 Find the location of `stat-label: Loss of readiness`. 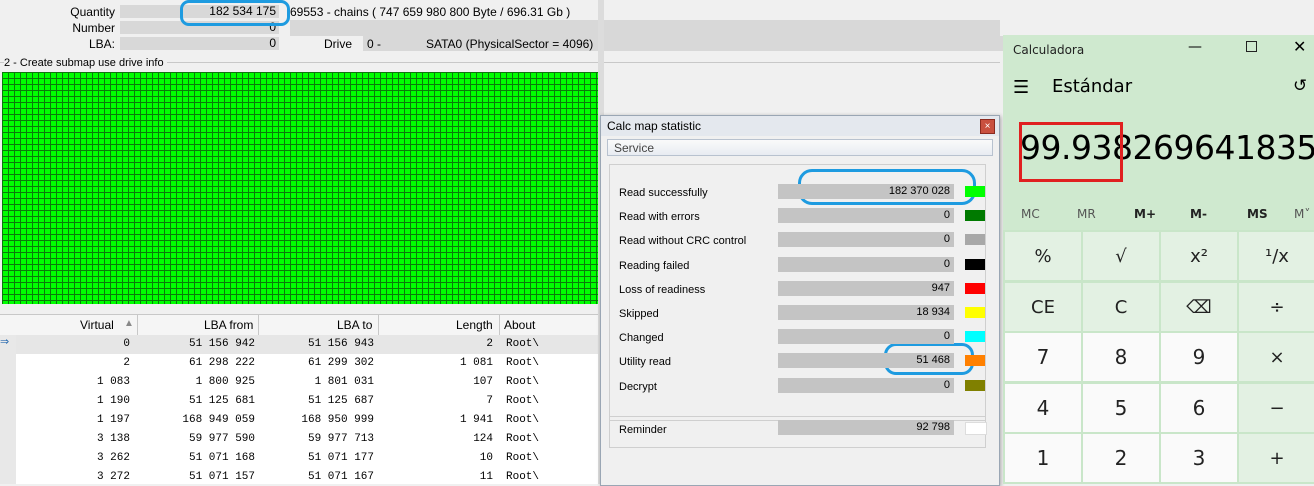

stat-label: Loss of readiness is located at coordinates (662, 289).